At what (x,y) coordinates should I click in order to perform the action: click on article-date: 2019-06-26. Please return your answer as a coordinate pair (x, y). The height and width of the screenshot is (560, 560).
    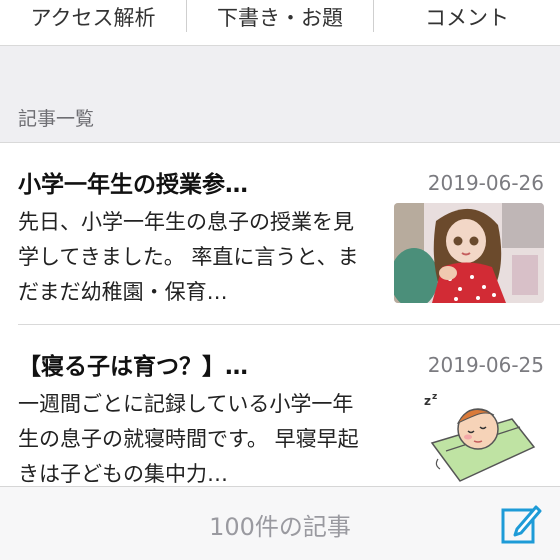
    Looking at the image, I should click on (485, 183).